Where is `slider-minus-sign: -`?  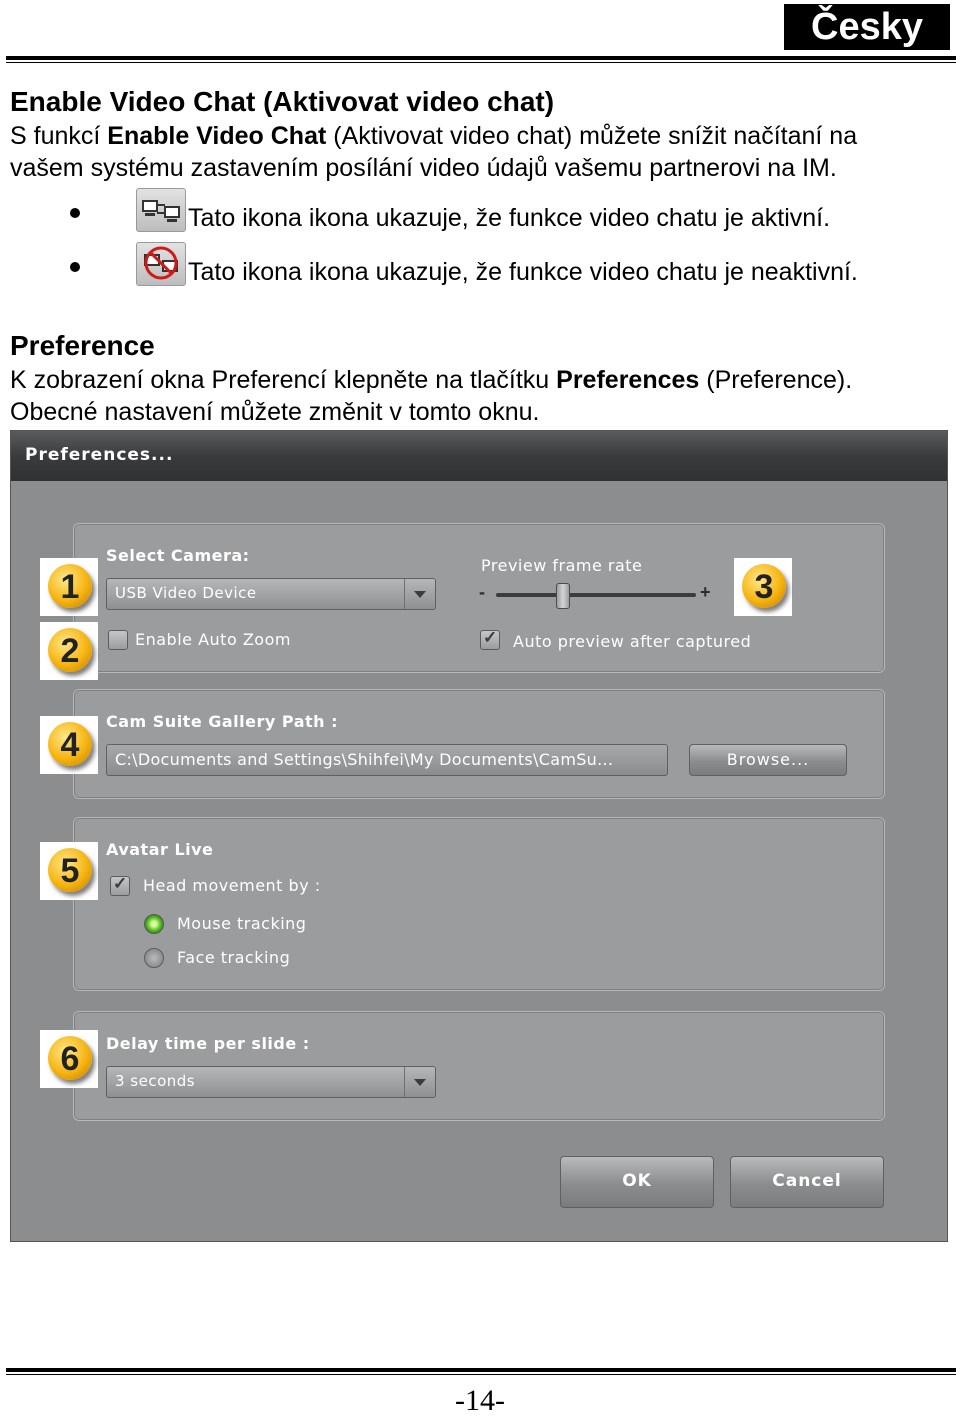 slider-minus-sign: - is located at coordinates (482, 592).